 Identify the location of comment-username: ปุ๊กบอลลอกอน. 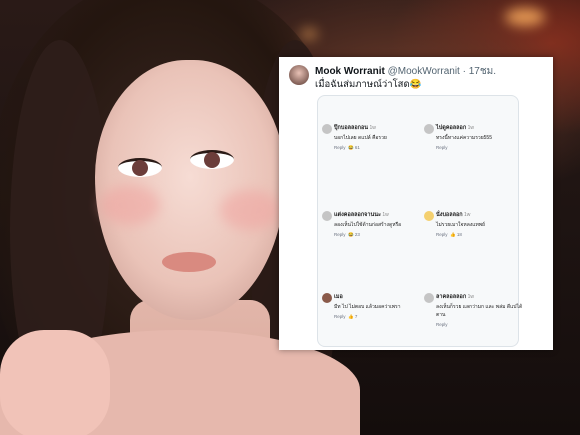
(351, 128).